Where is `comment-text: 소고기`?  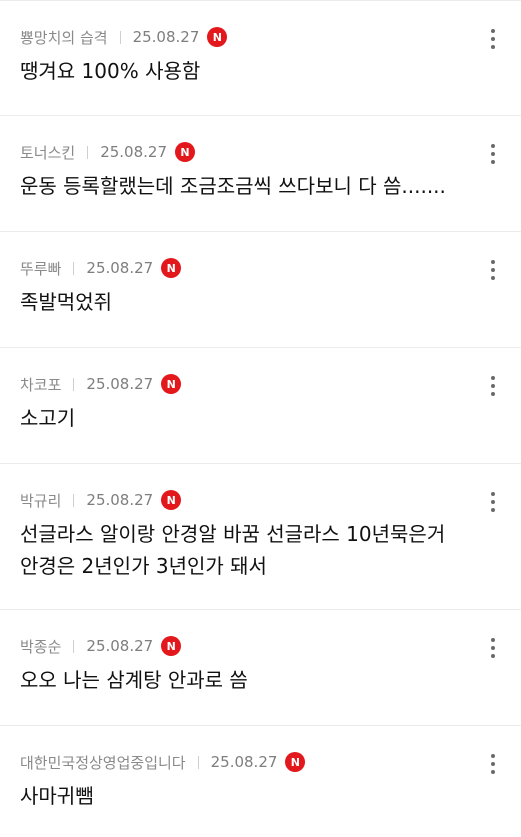
comment-text: 소고기 is located at coordinates (48, 418).